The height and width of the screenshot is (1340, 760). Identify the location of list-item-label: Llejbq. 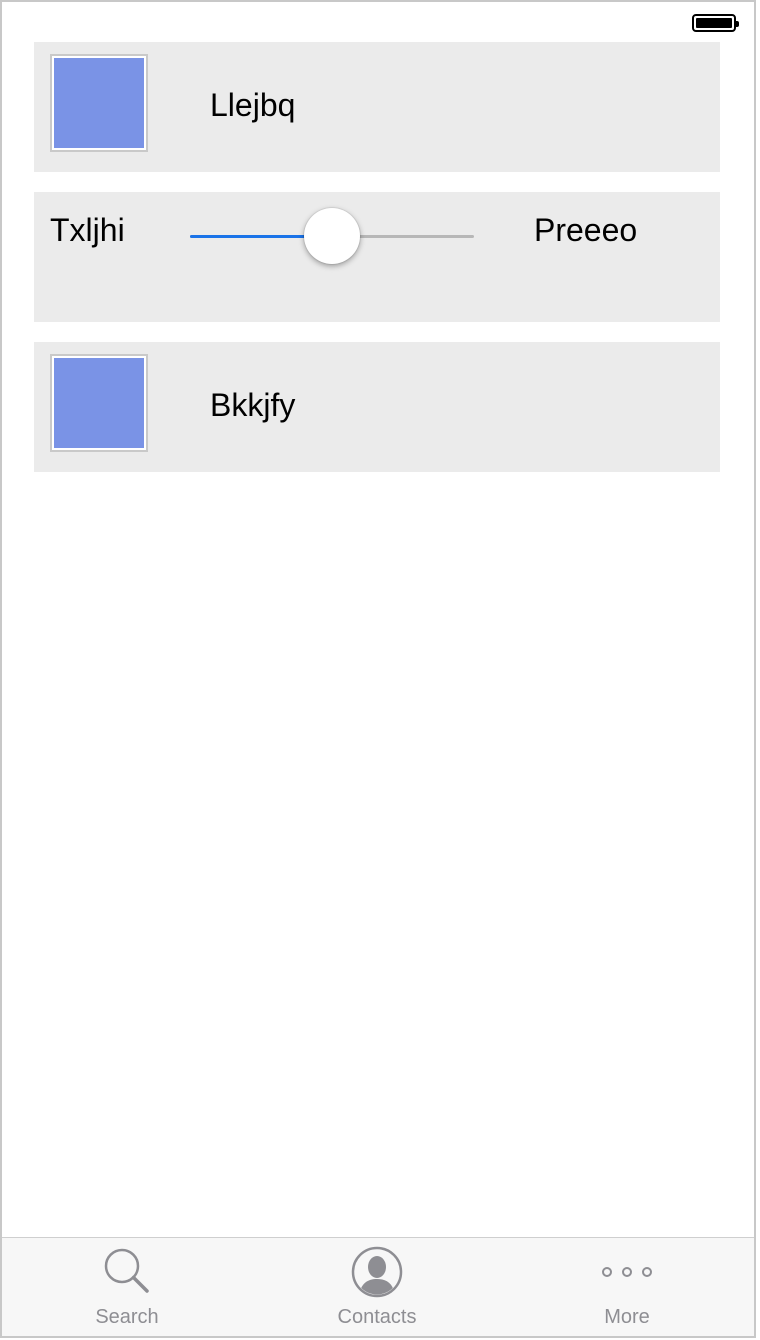
(253, 105).